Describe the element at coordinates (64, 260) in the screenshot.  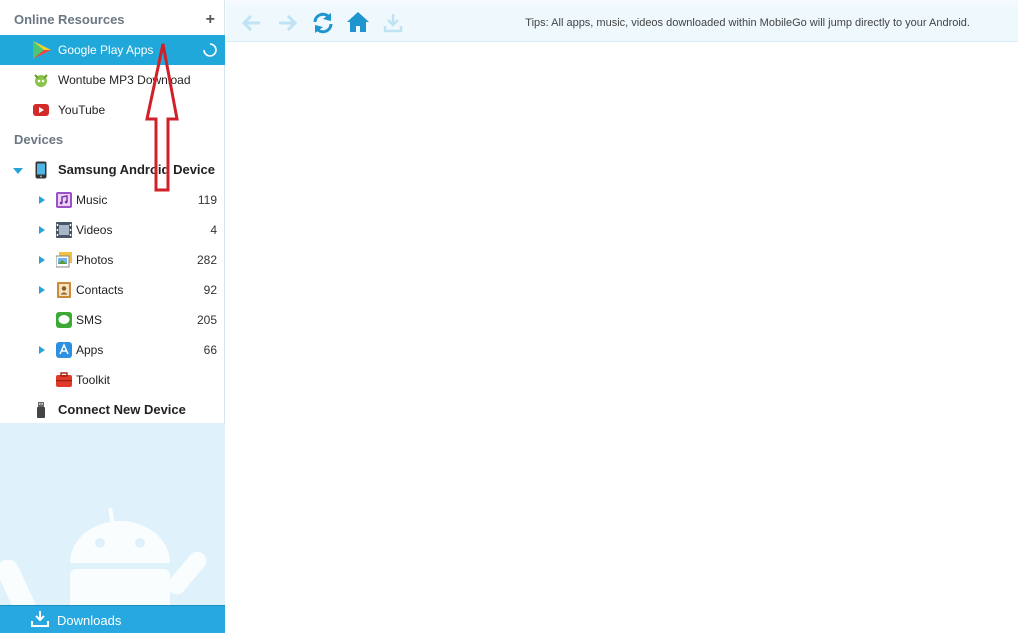
I see `photos-icon` at that location.